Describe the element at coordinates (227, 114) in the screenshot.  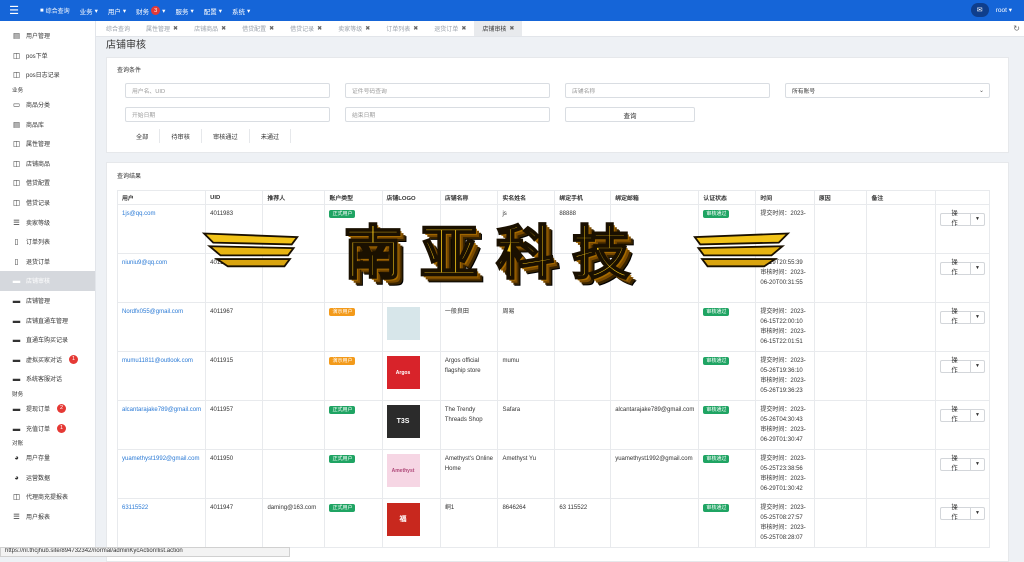
I see `start-date-input: 开始日期` at that location.